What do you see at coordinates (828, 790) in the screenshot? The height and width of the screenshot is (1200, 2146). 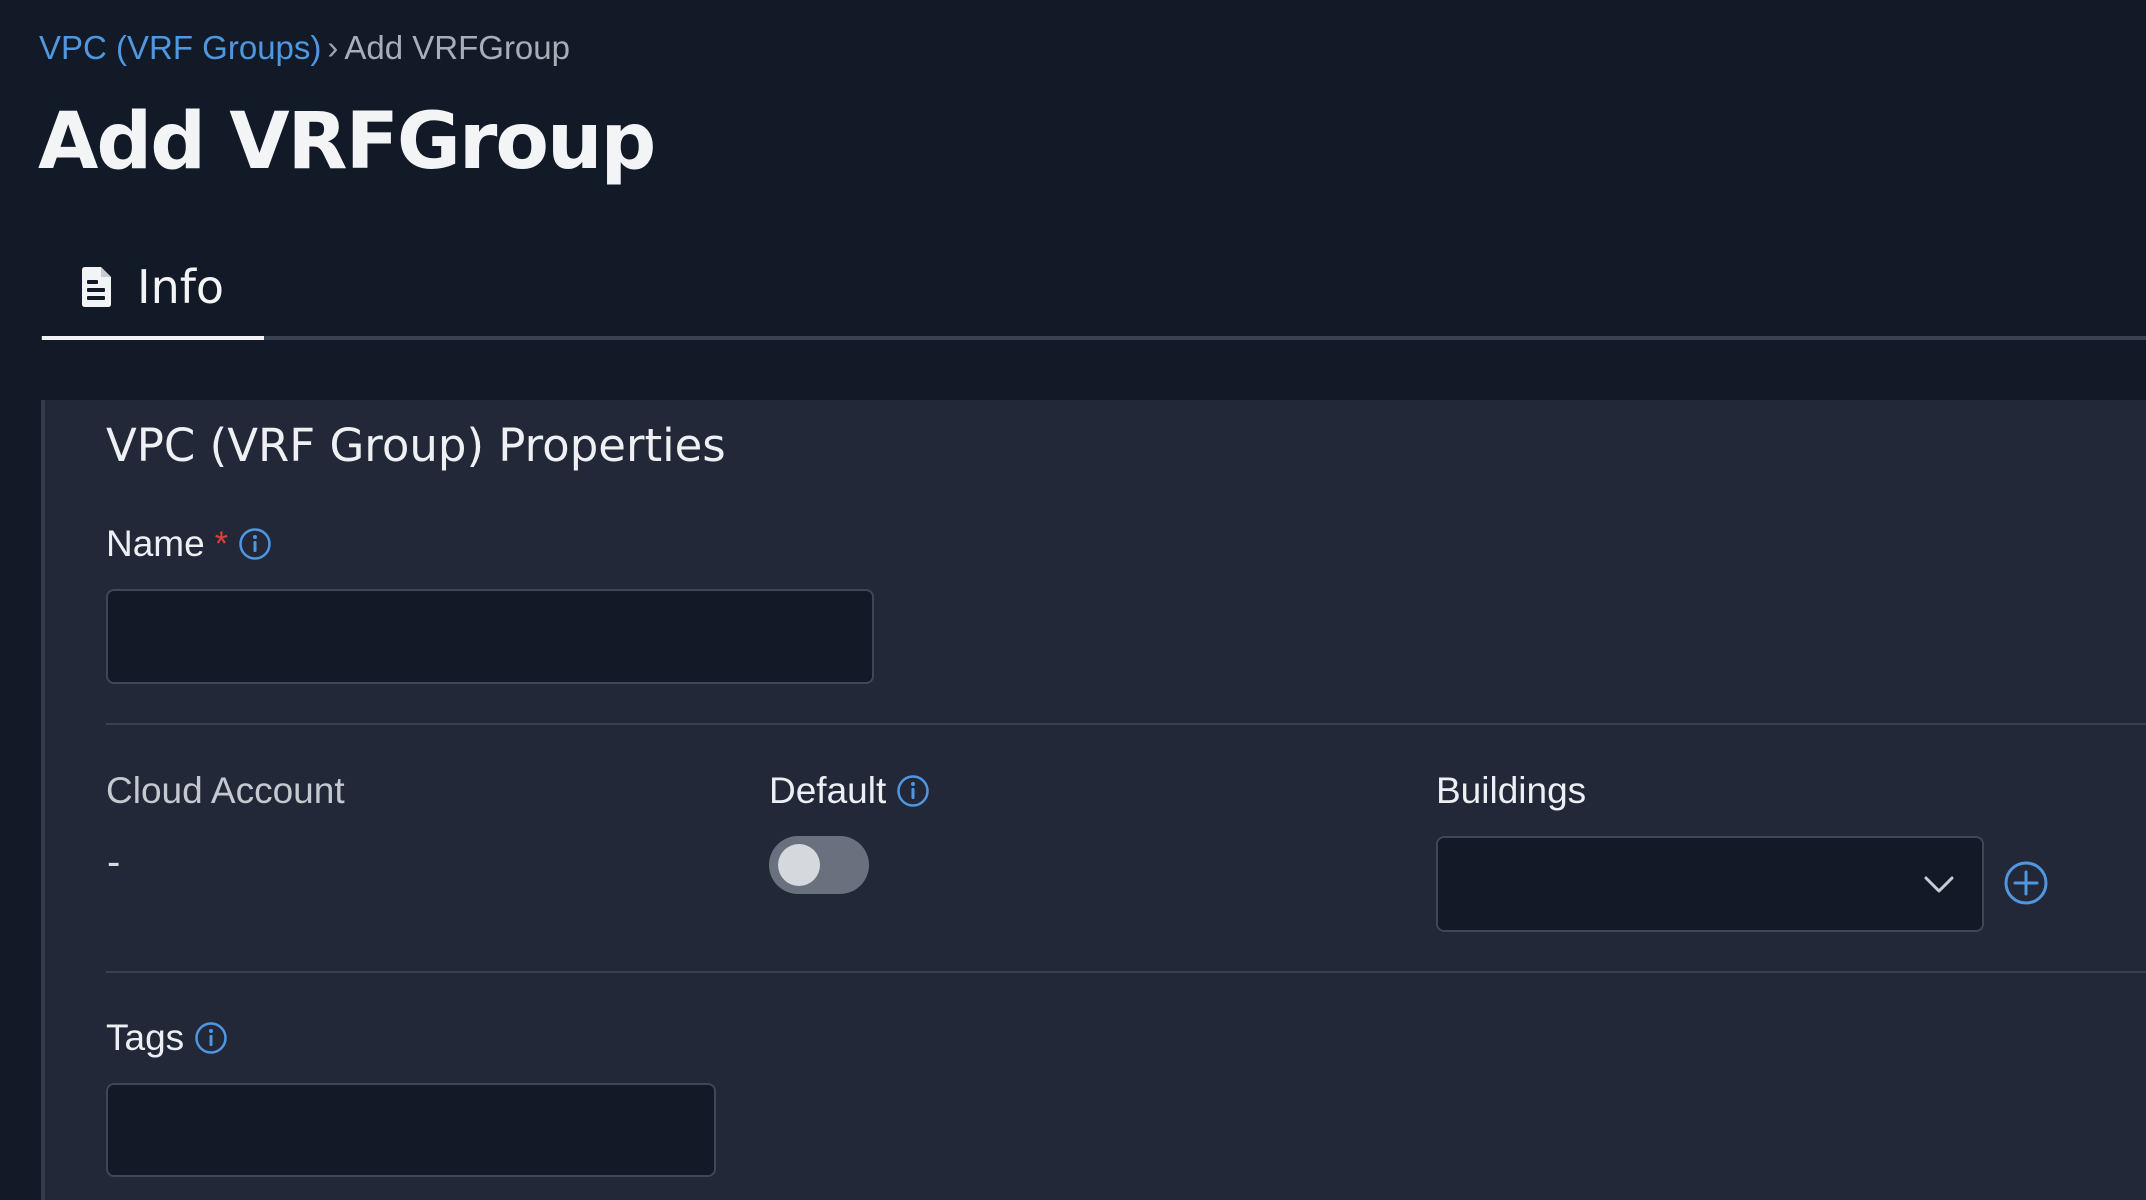 I see `default-label: Default` at bounding box center [828, 790].